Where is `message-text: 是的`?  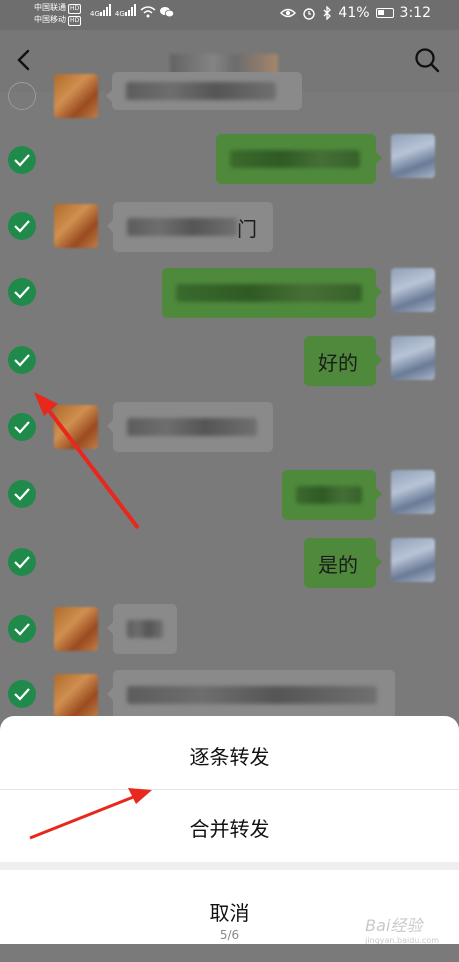
message-text: 是的 is located at coordinates (338, 564).